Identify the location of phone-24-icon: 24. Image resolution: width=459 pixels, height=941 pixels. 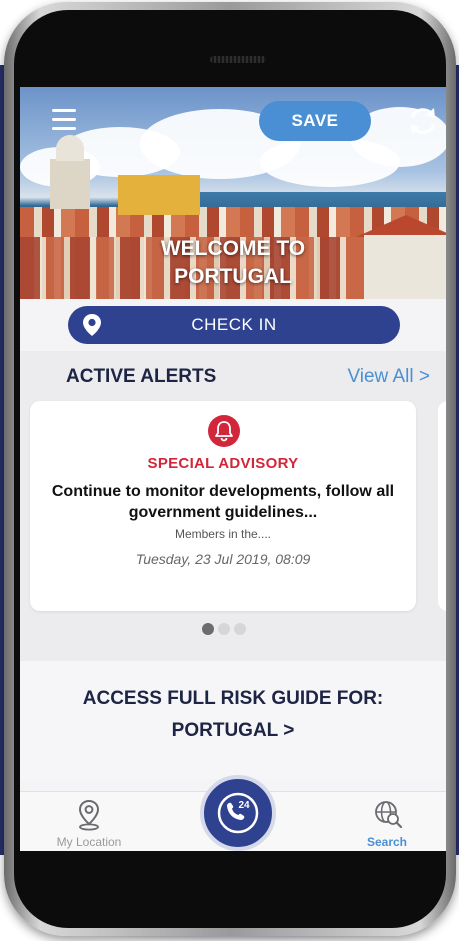
(238, 813).